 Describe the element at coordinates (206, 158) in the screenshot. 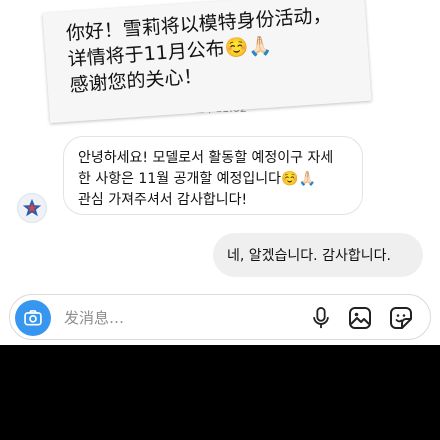

I see `incoming-message-line: 안녕하세요! 모델로서 활동할 예정이구 자세` at that location.